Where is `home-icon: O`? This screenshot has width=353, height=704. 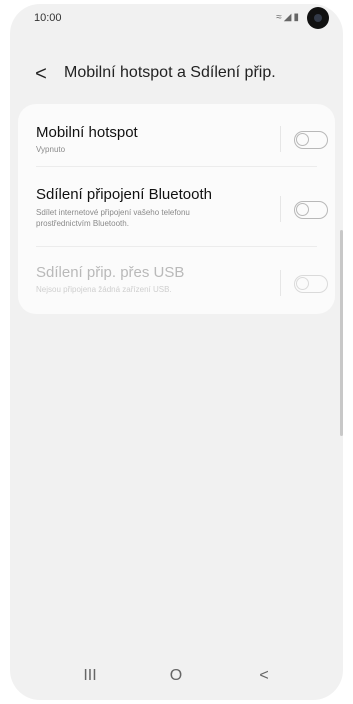 home-icon: O is located at coordinates (176, 676).